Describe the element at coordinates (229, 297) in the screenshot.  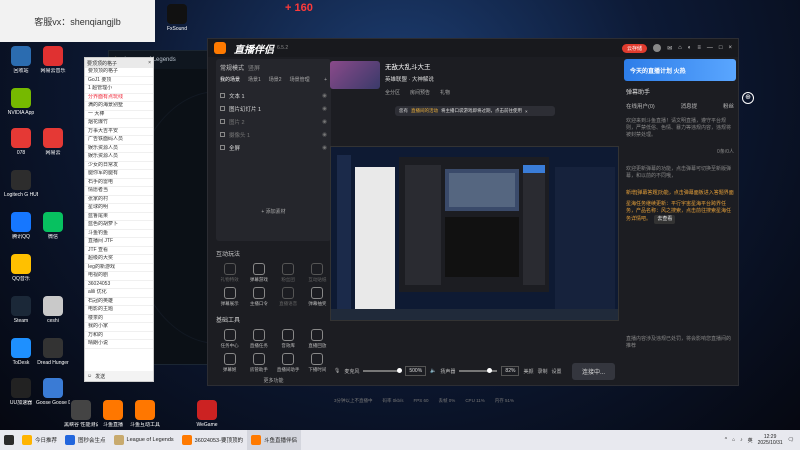
I see `interact-item: 弹幕展示` at that location.